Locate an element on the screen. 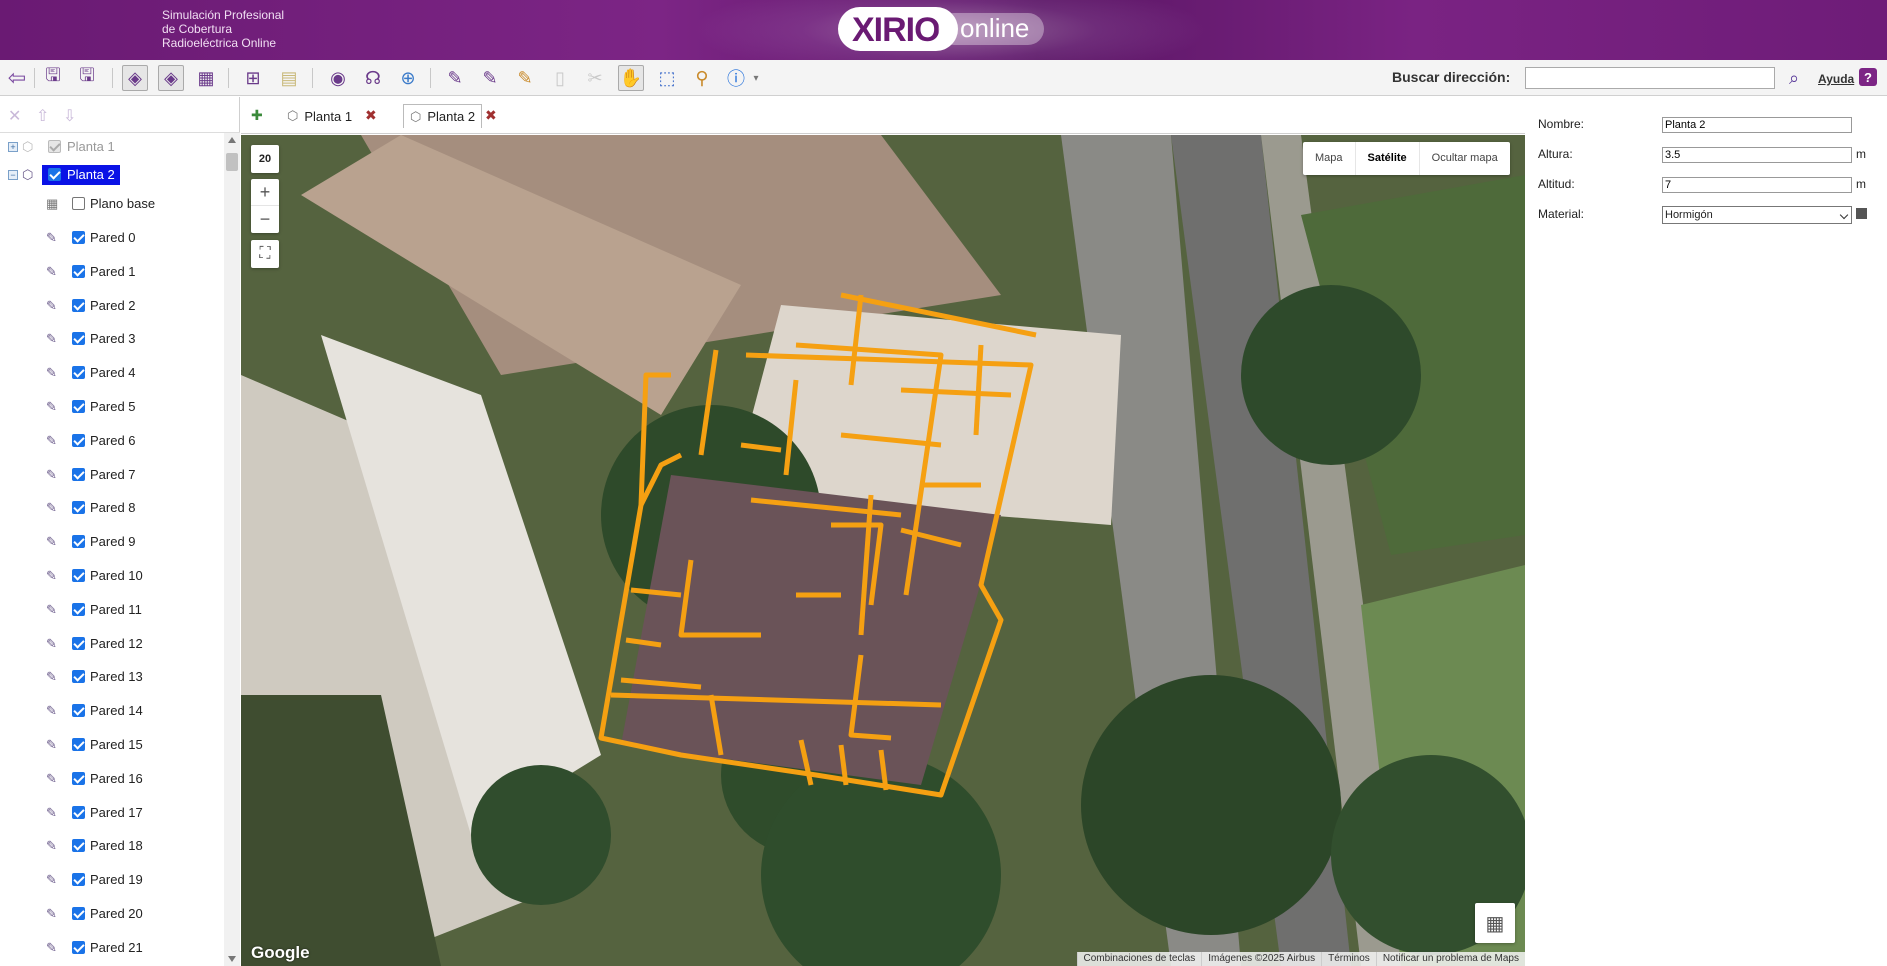 This screenshot has height=966, width=1887. delete-icon: ✕ is located at coordinates (17, 115).